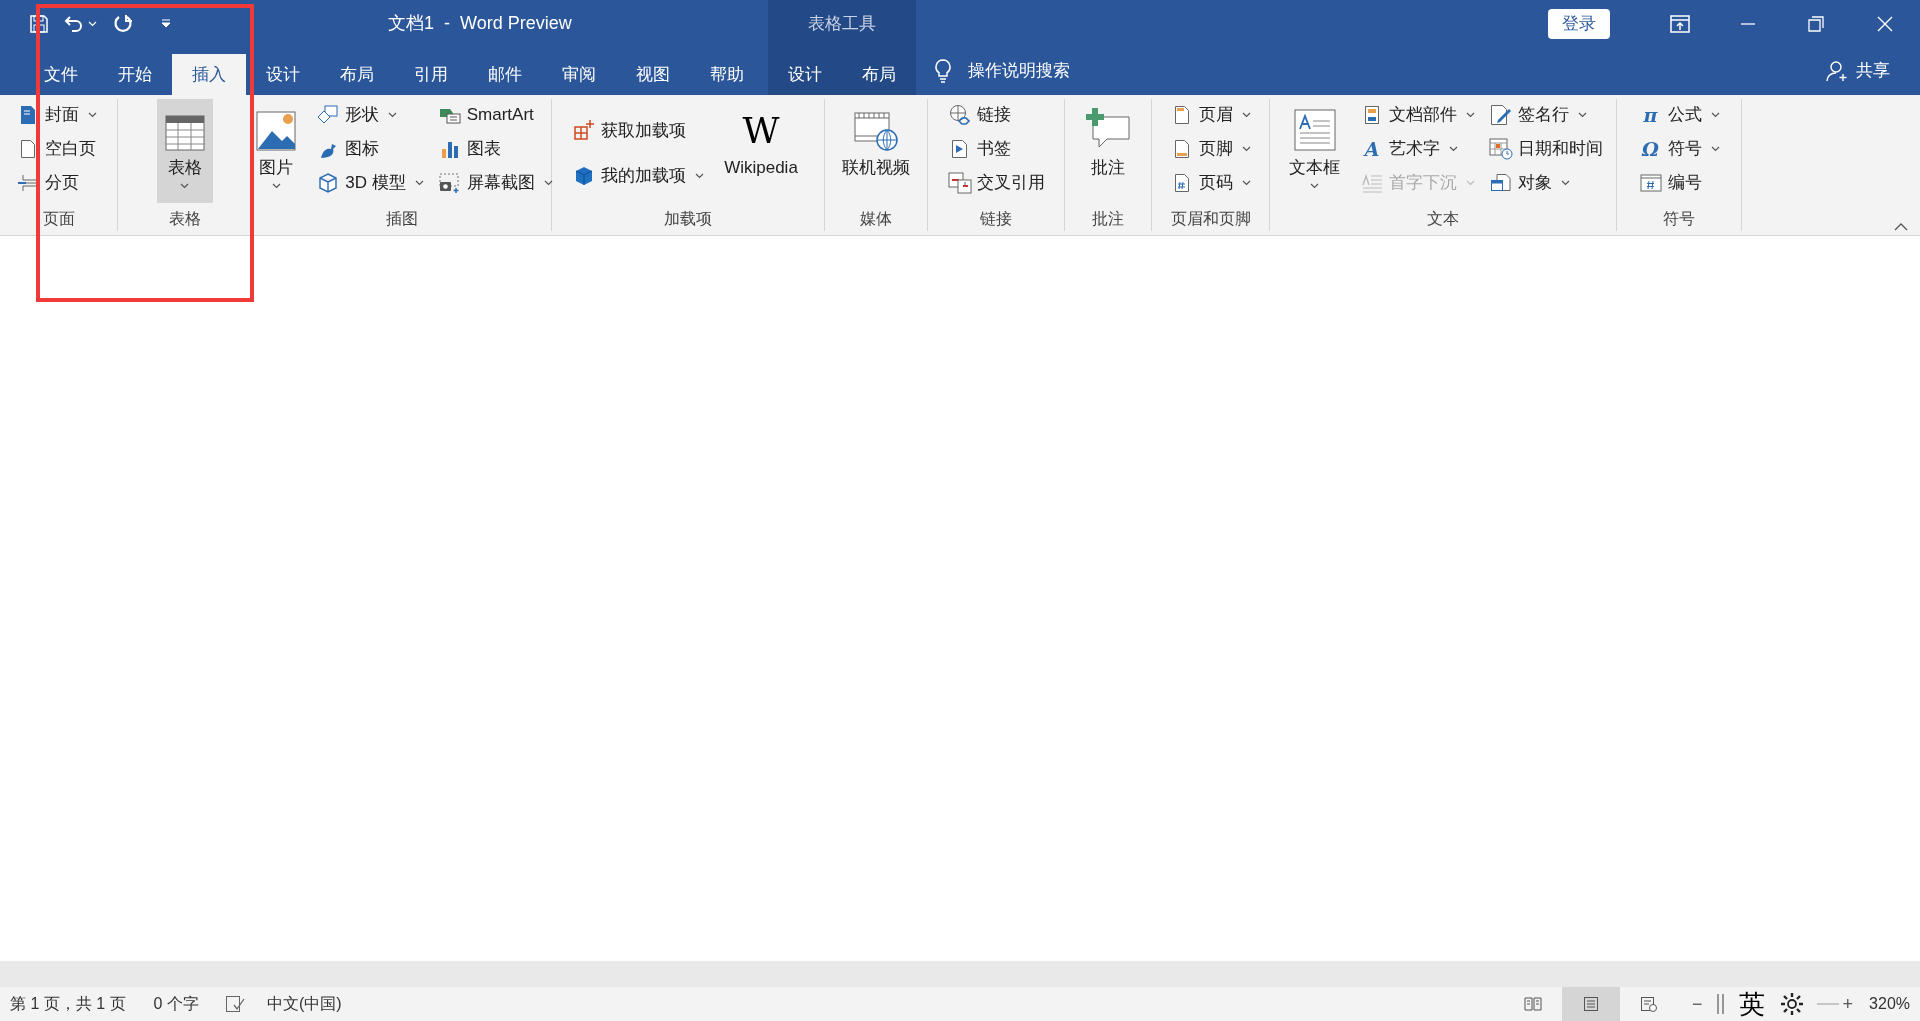  Describe the element at coordinates (135, 74) in the screenshot. I see `ribbon-tab: 开始` at that location.